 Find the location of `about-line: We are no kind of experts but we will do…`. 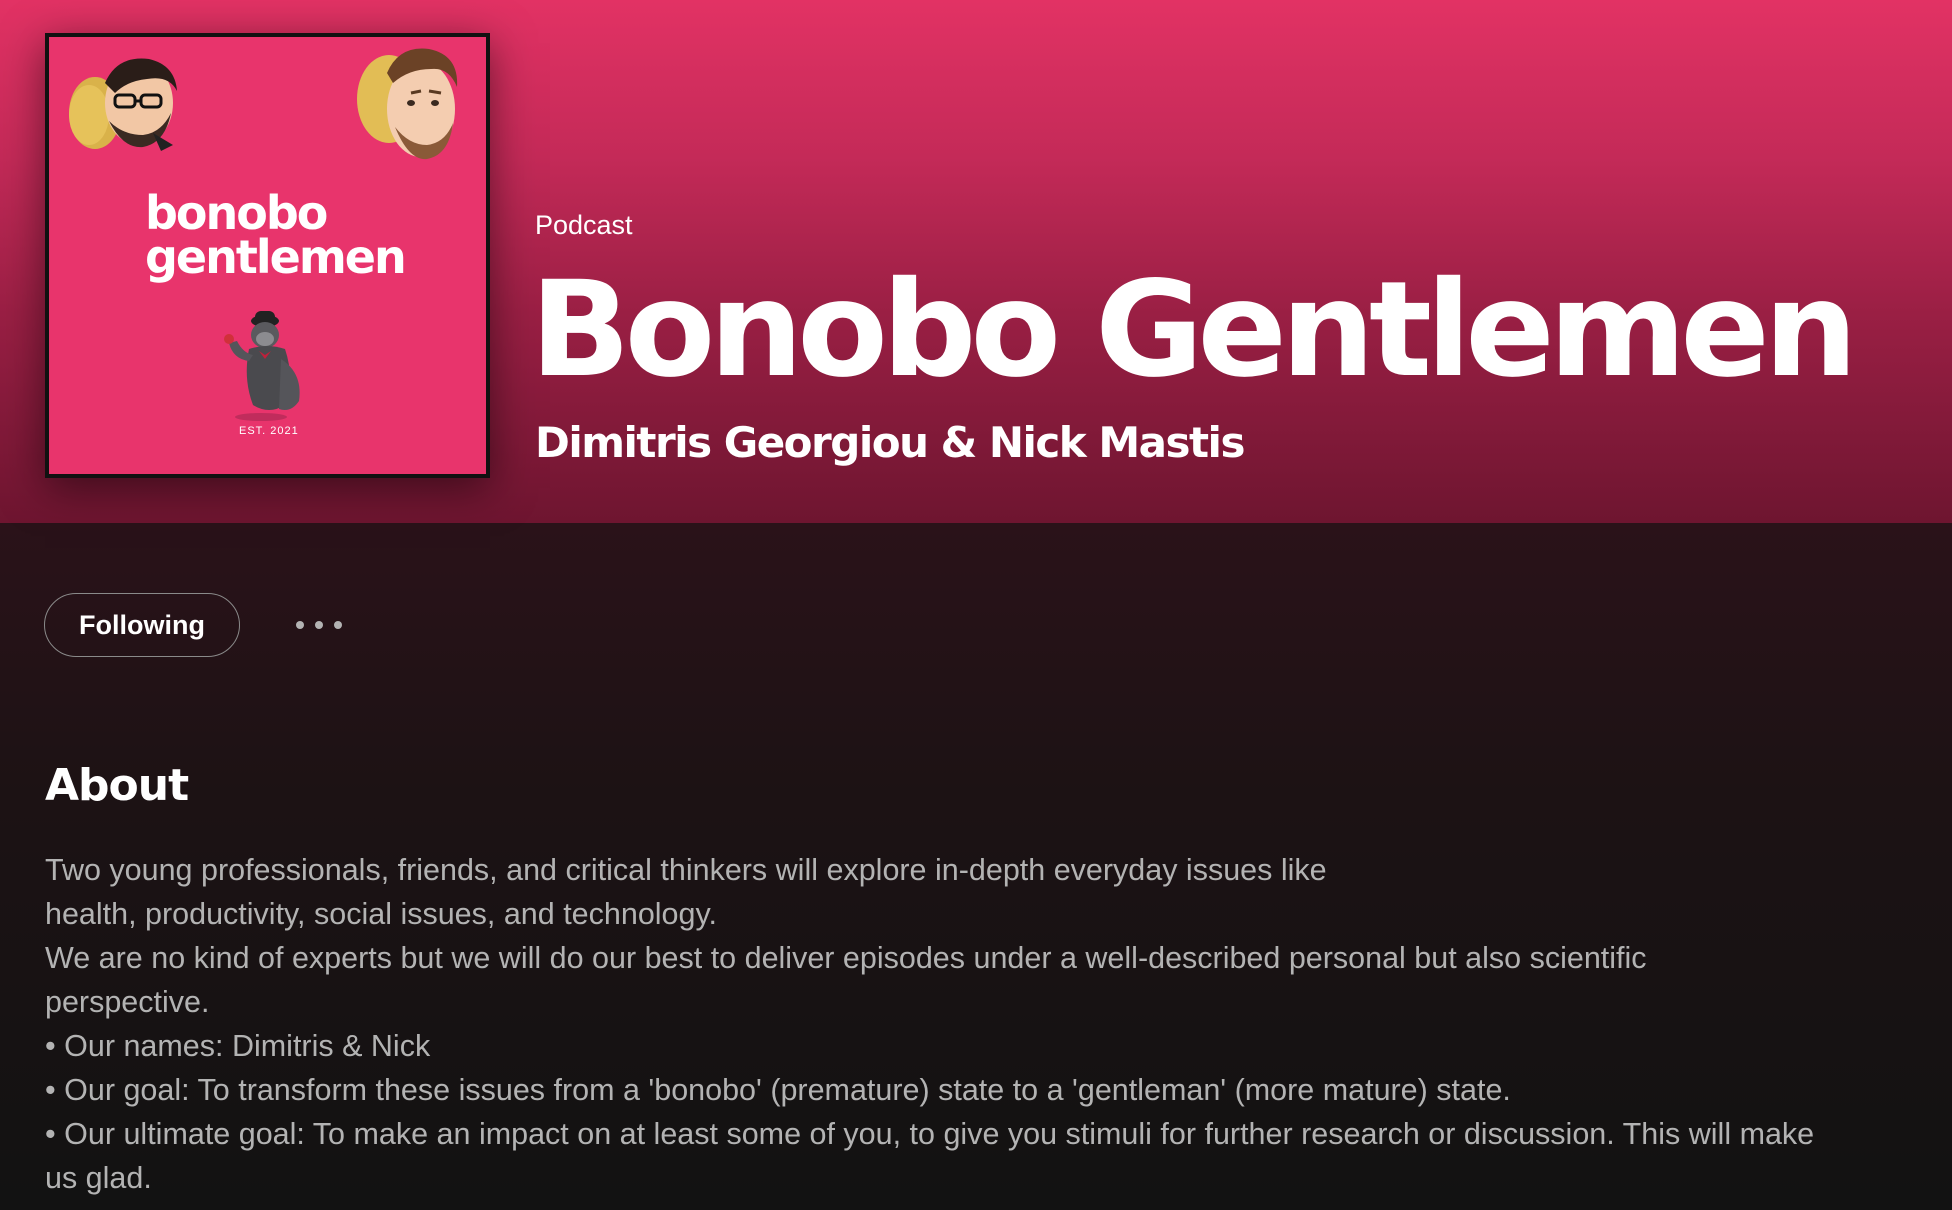

about-line: We are no kind of experts but we will do… is located at coordinates (846, 958).